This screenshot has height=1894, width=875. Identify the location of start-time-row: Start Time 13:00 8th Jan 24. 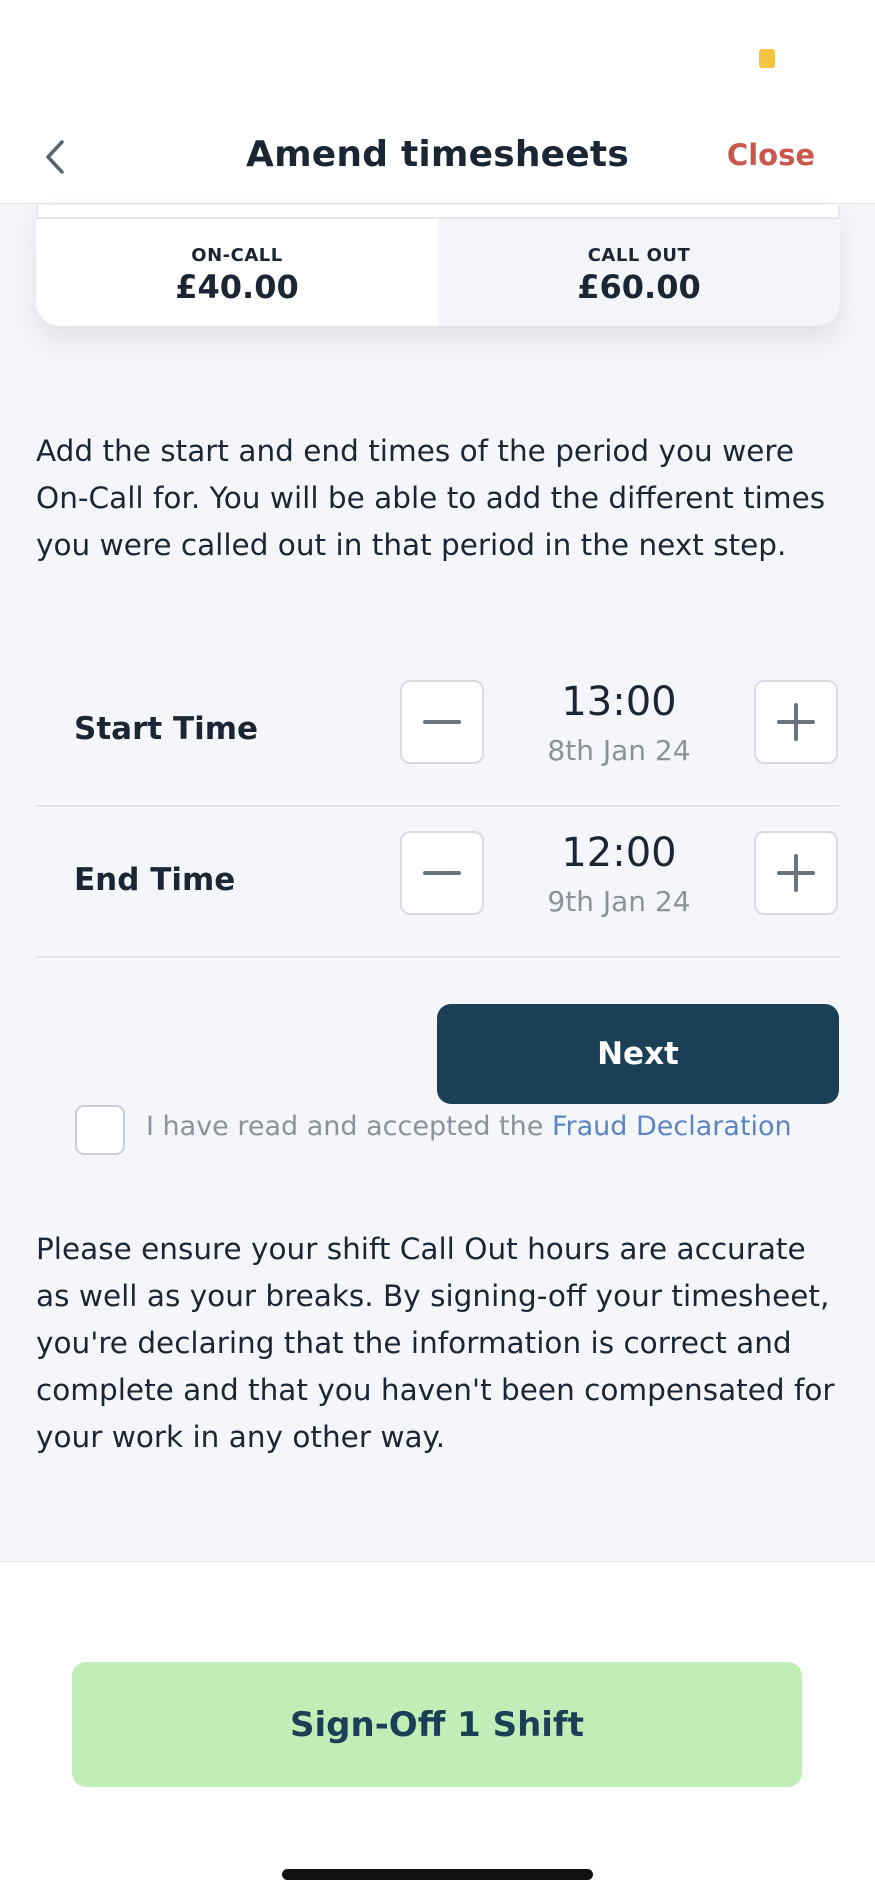
(437, 731).